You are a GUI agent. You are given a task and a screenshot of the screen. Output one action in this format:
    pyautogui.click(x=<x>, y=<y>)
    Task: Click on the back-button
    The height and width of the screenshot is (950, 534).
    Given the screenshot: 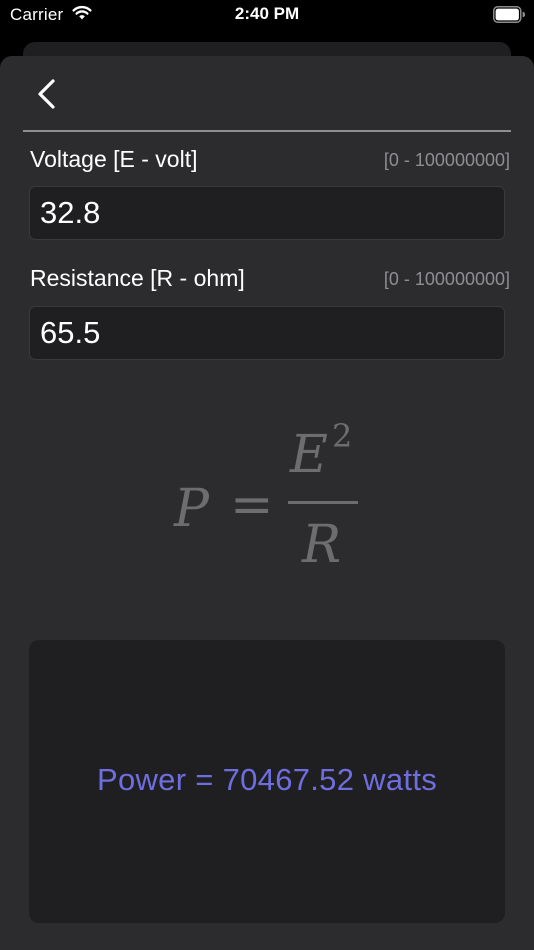 What is the action you would take?
    pyautogui.click(x=47, y=94)
    